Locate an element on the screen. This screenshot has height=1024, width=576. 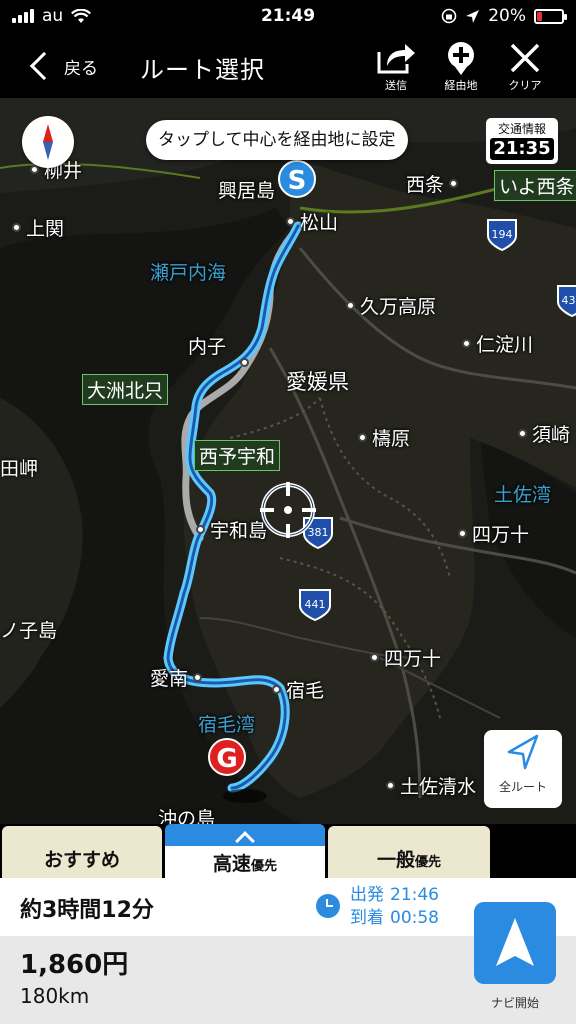
departure-arrival-times: 出発 21:46 到着 00:58 is located at coordinates (394, 907).